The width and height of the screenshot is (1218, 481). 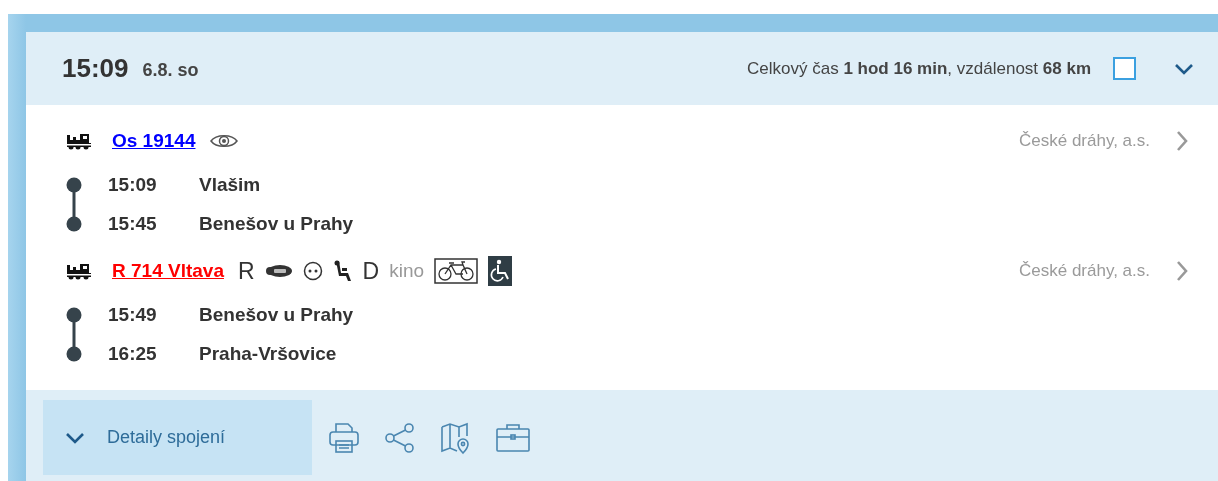 I want to click on service-note: kino, so click(x=407, y=271).